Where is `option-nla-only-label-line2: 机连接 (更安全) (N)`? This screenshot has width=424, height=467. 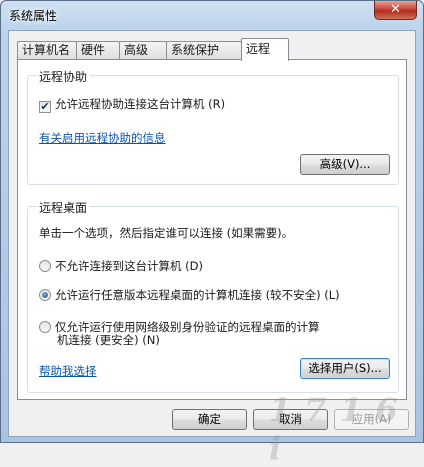
option-nla-only-label-line2: 机连接 (更安全) (N) is located at coordinates (108, 340).